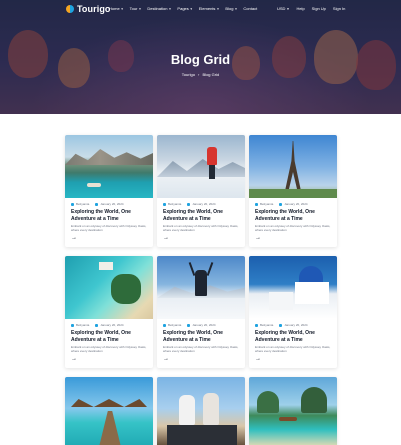  Describe the element at coordinates (283, 8) in the screenshot. I see `currency-selector: USD ▼` at that location.